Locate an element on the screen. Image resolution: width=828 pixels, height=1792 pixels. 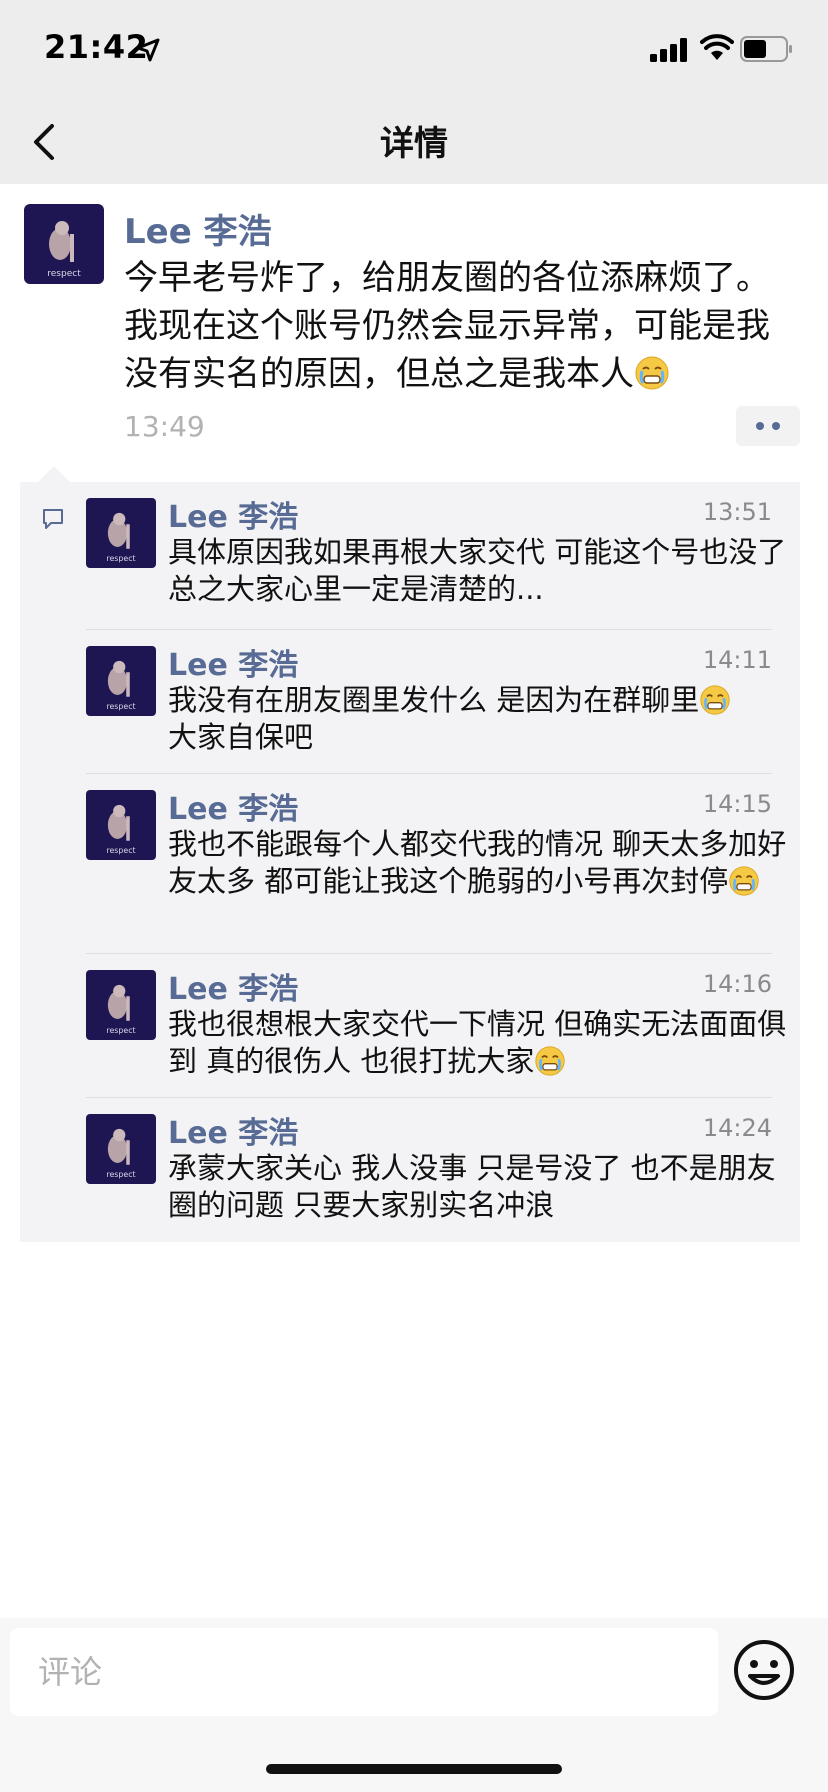
page-title: 详情 is located at coordinates (414, 144).